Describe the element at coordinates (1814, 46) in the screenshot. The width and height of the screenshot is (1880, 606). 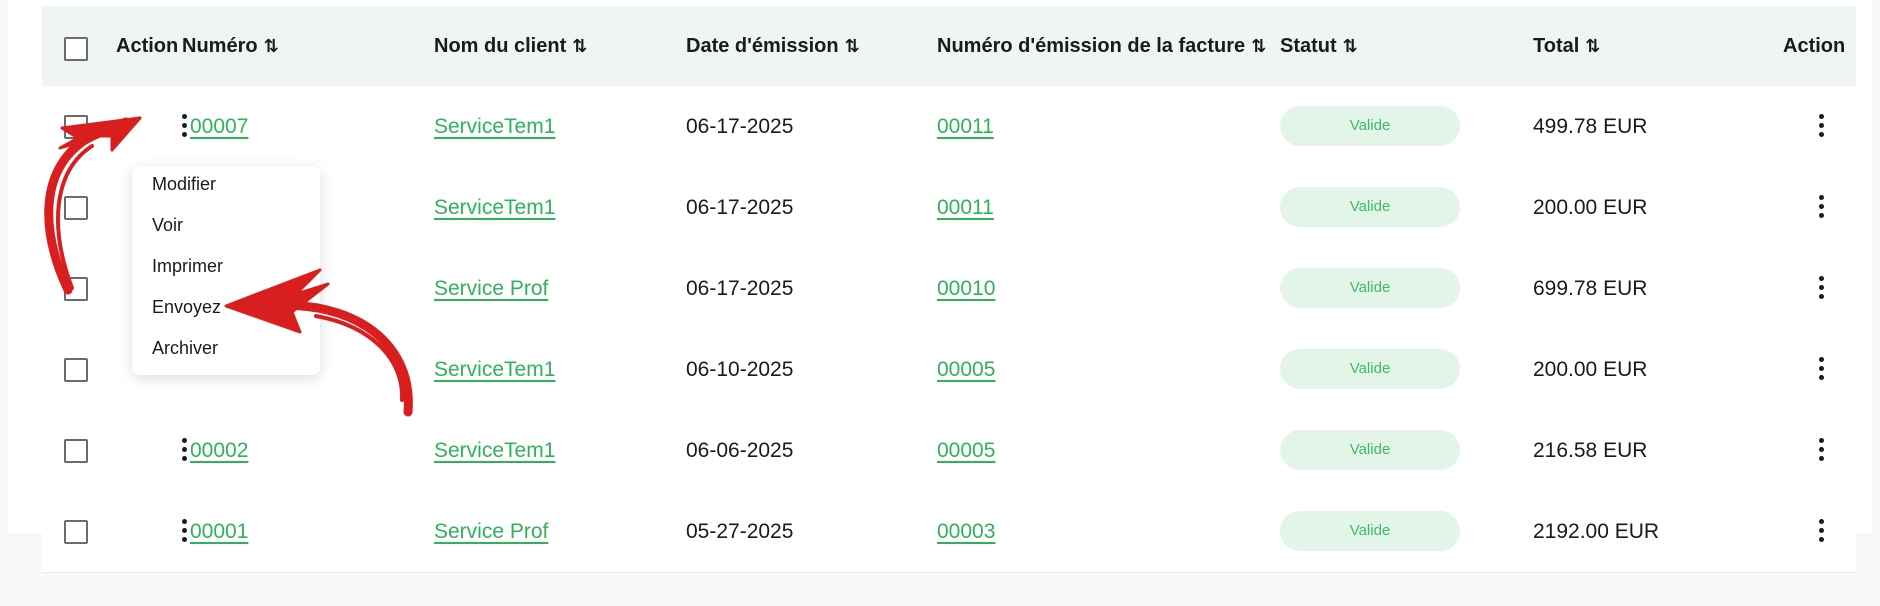
I see `column-header-action-right: Action` at that location.